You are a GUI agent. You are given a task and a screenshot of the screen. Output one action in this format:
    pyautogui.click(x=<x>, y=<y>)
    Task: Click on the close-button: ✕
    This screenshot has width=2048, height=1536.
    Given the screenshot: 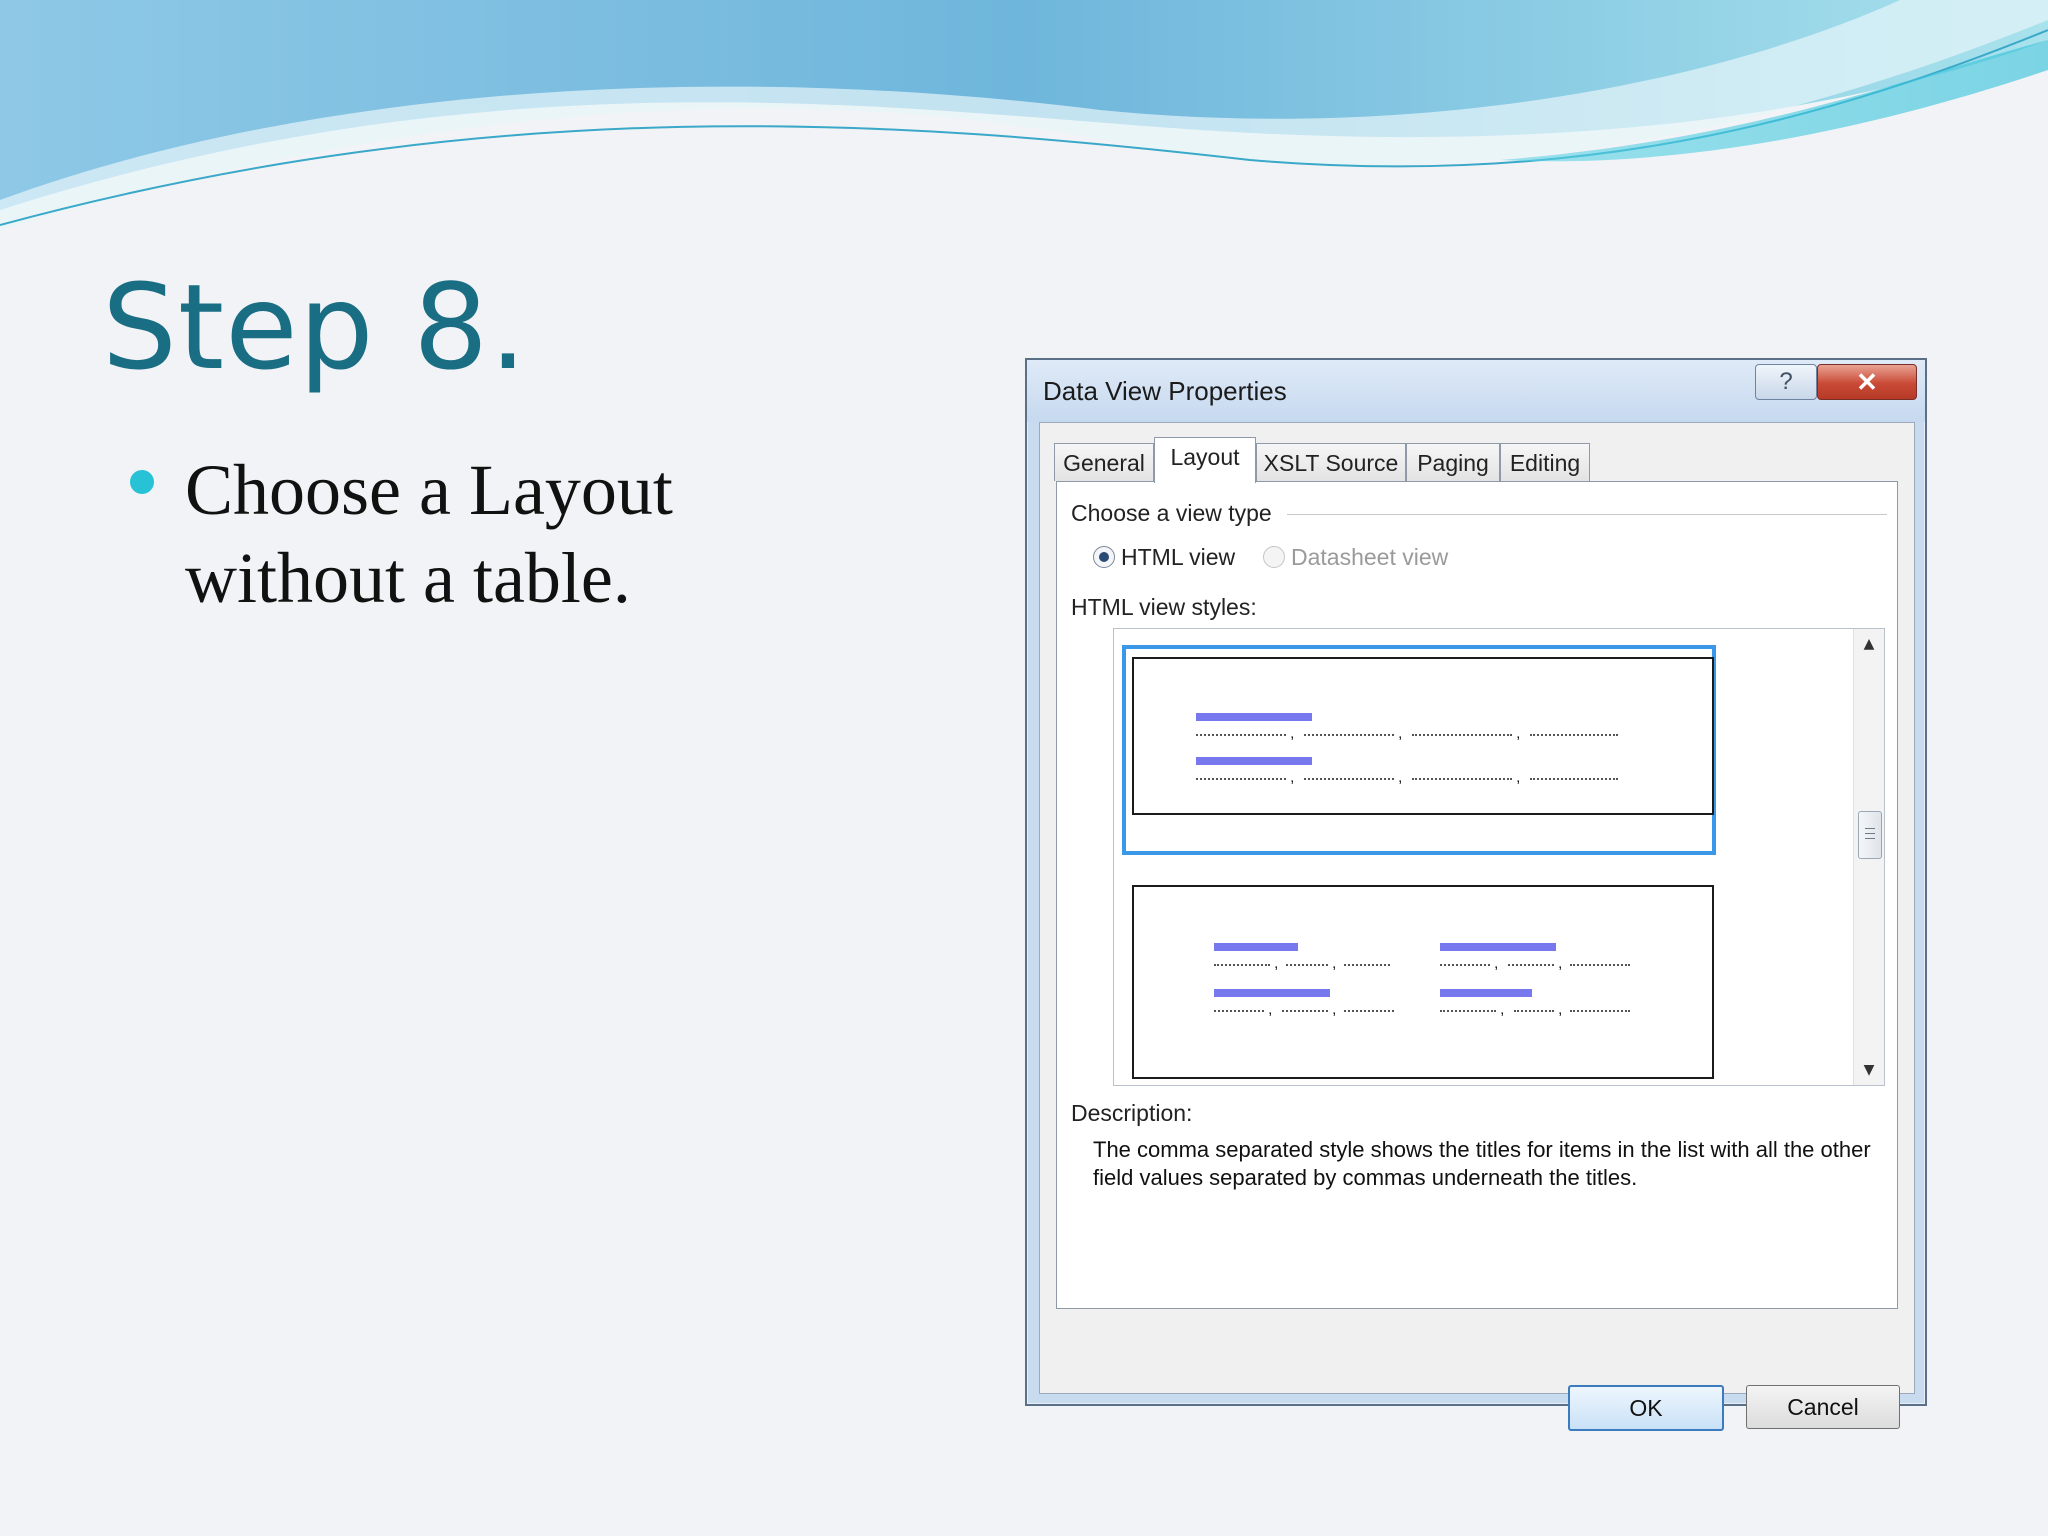 What is the action you would take?
    pyautogui.click(x=1867, y=382)
    